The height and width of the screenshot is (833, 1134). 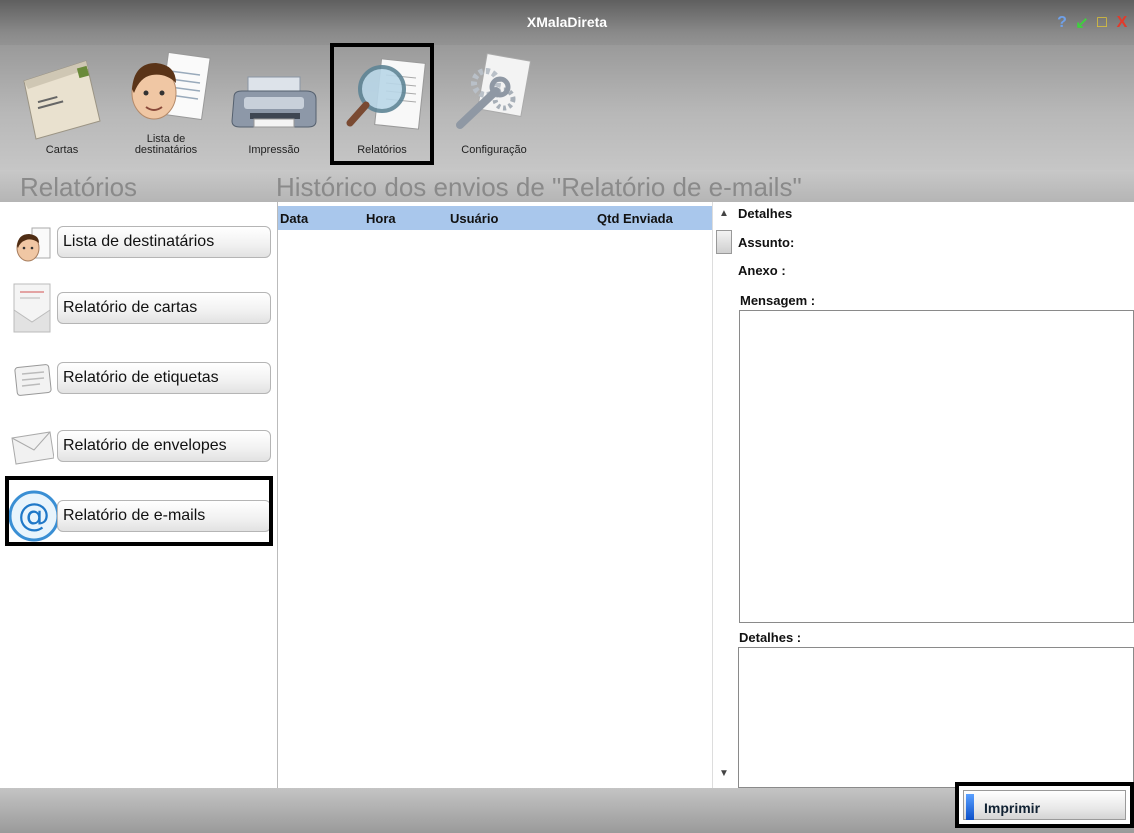 What do you see at coordinates (164, 242) in the screenshot?
I see `nav-lista-destinatarios-button: Lista de destinatários` at bounding box center [164, 242].